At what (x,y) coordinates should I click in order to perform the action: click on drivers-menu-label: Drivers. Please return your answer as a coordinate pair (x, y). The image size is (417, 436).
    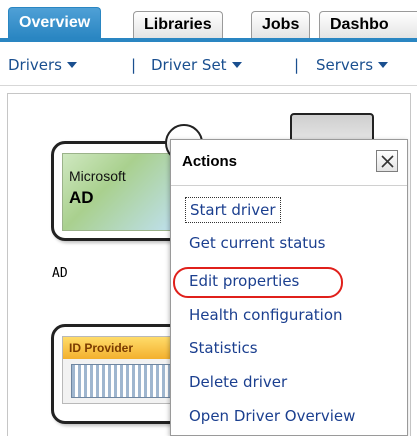
    Looking at the image, I should click on (35, 65).